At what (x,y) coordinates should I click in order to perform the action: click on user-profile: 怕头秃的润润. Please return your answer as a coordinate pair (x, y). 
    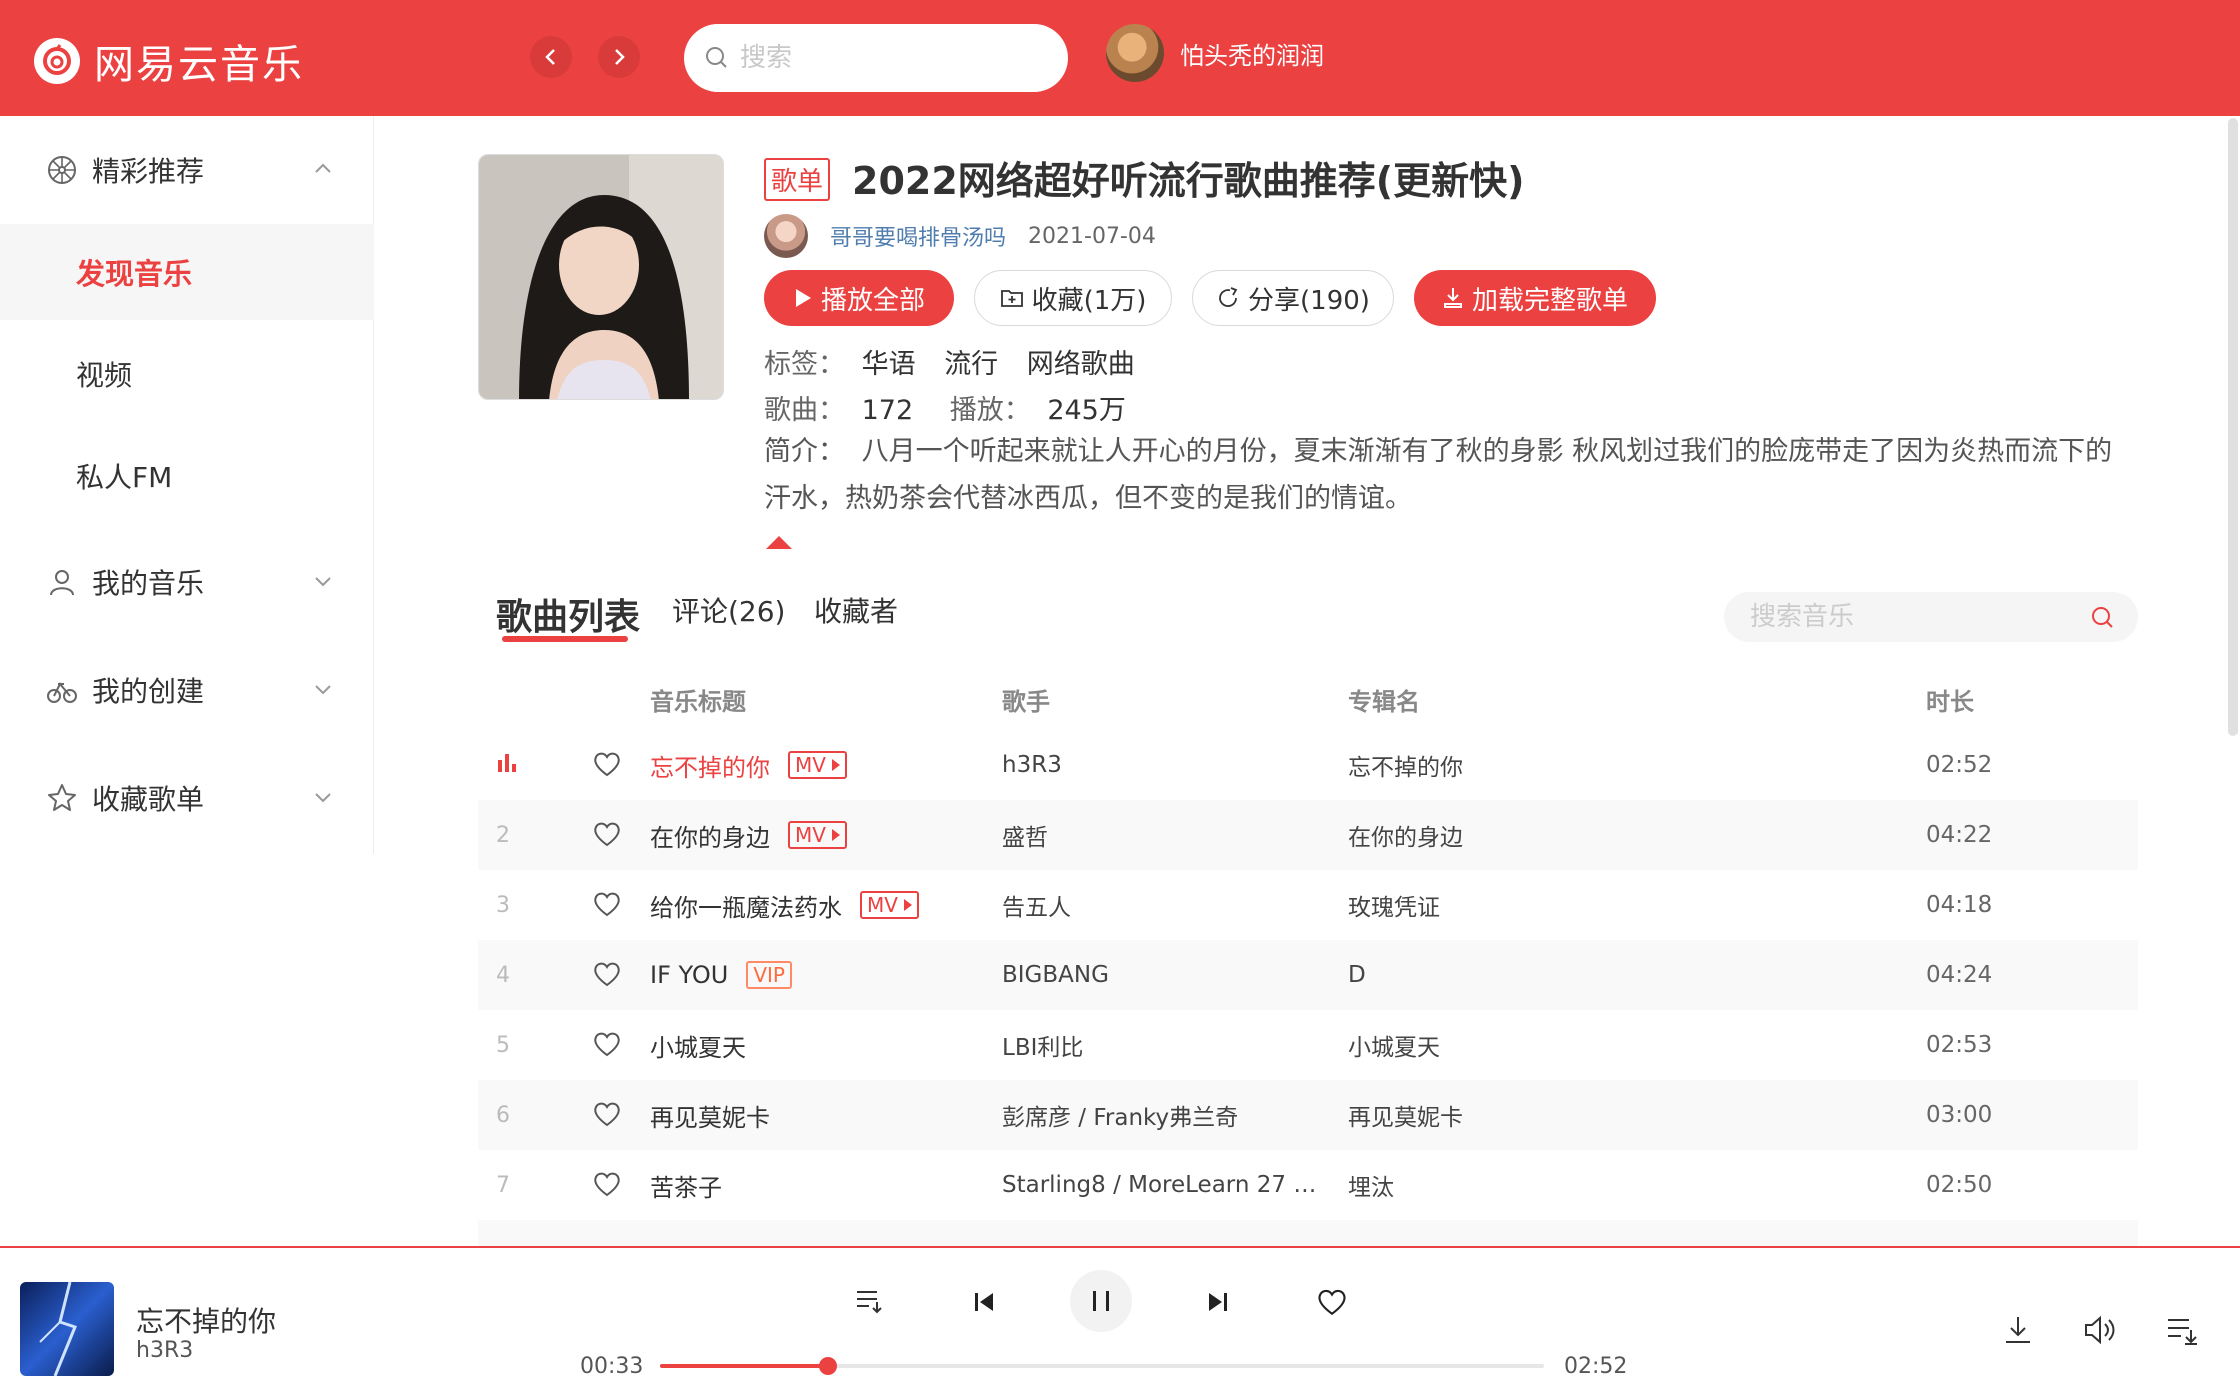
    Looking at the image, I should click on (1215, 53).